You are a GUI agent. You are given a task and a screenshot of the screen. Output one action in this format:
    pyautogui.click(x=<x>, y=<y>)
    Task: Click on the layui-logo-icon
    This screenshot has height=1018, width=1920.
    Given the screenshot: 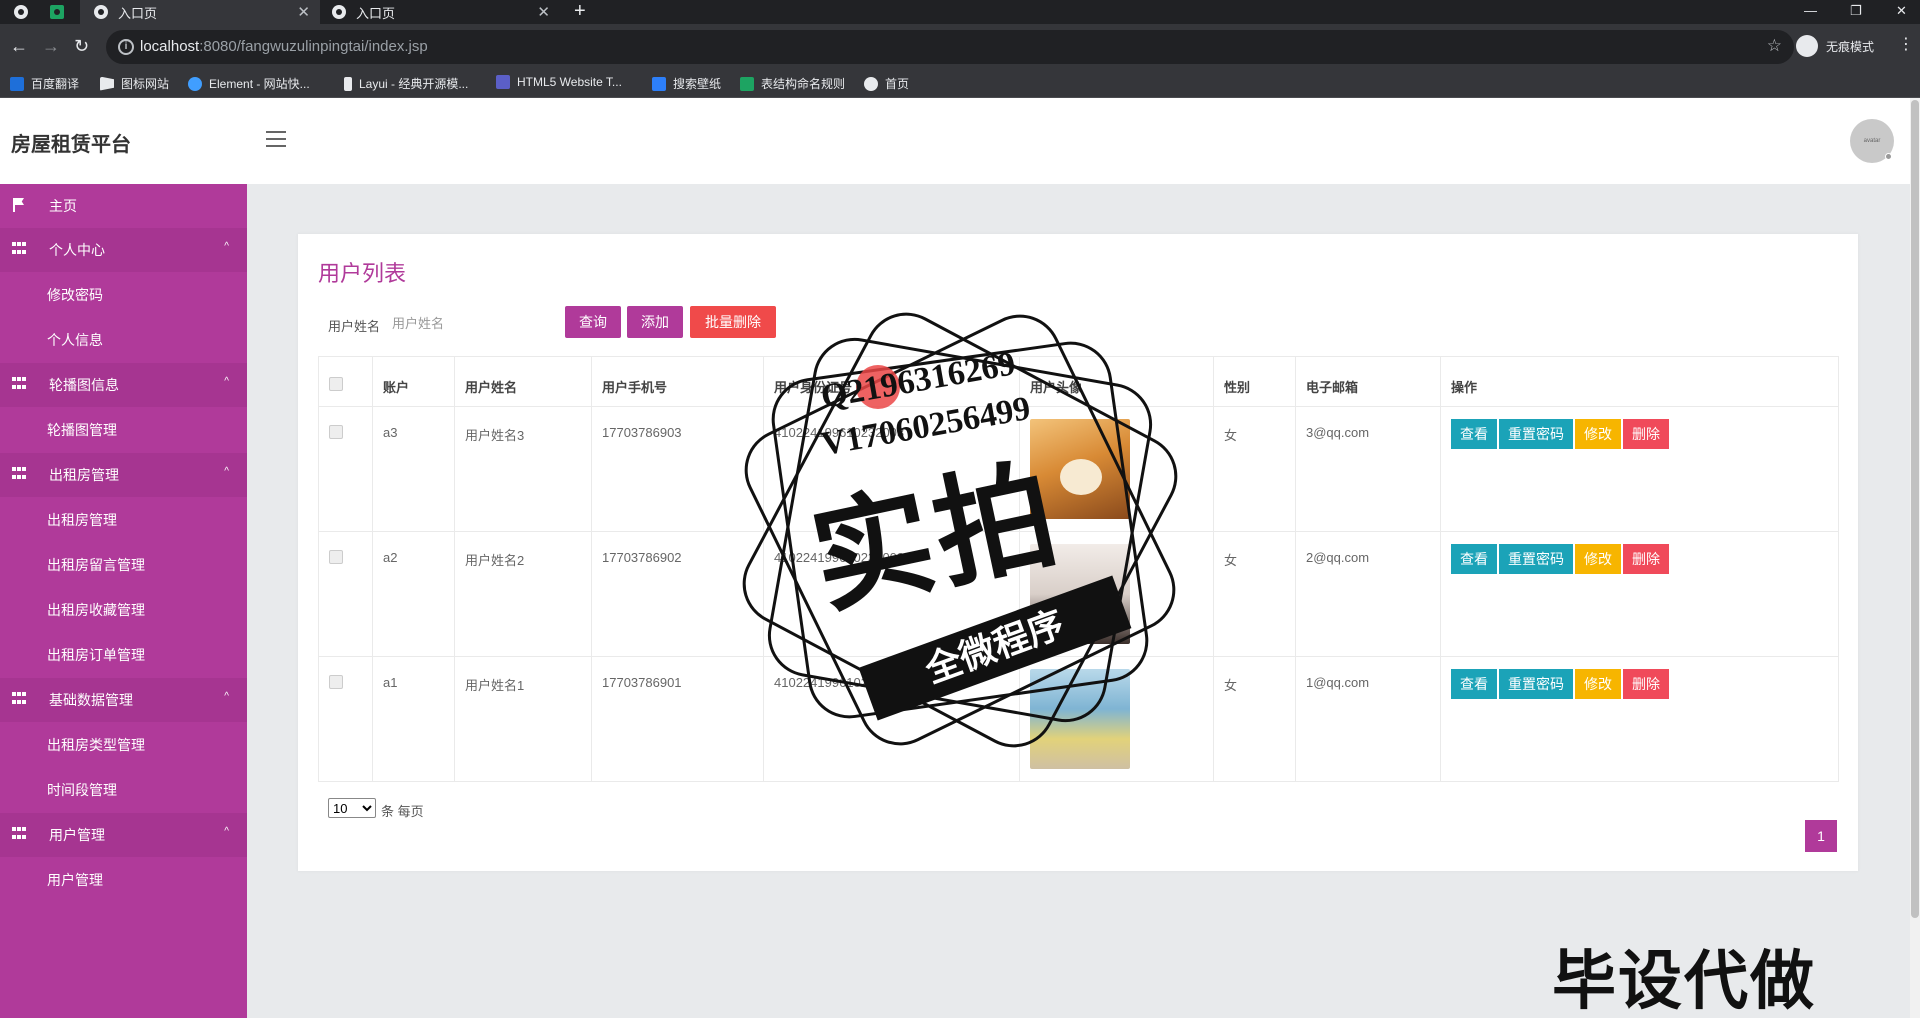 What is the action you would take?
    pyautogui.click(x=348, y=83)
    